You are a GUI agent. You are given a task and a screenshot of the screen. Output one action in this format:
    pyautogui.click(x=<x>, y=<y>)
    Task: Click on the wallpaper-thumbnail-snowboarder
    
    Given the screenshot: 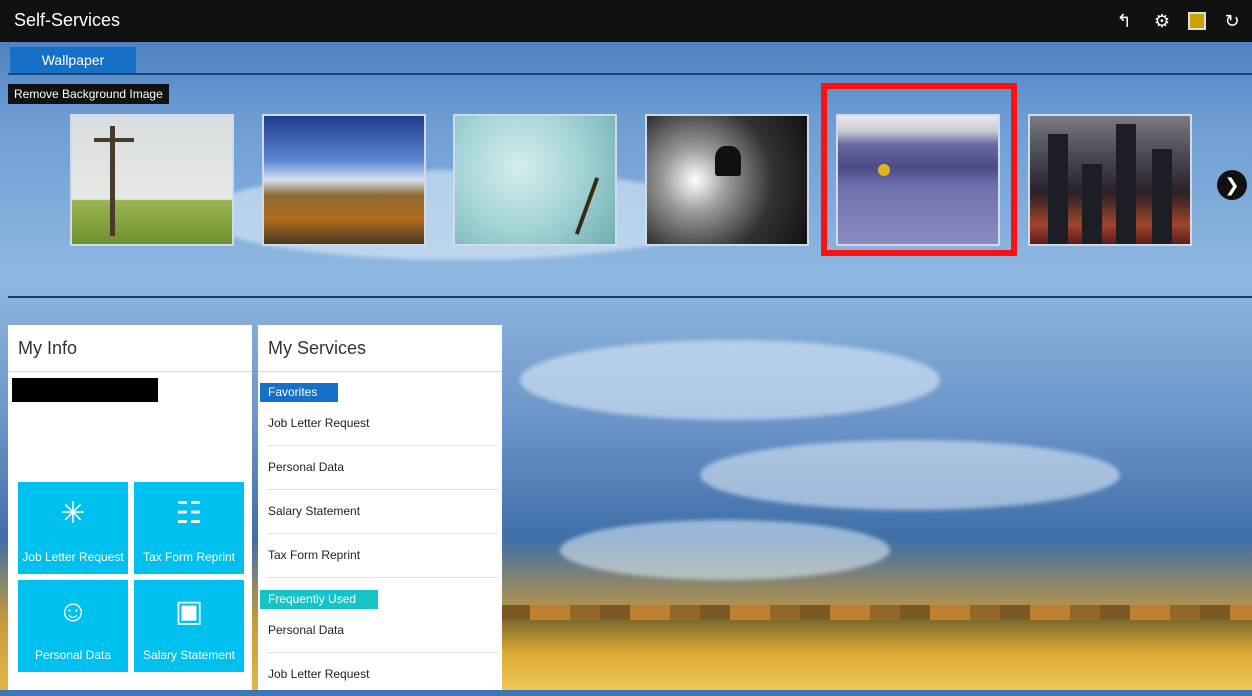 What is the action you would take?
    pyautogui.click(x=727, y=180)
    